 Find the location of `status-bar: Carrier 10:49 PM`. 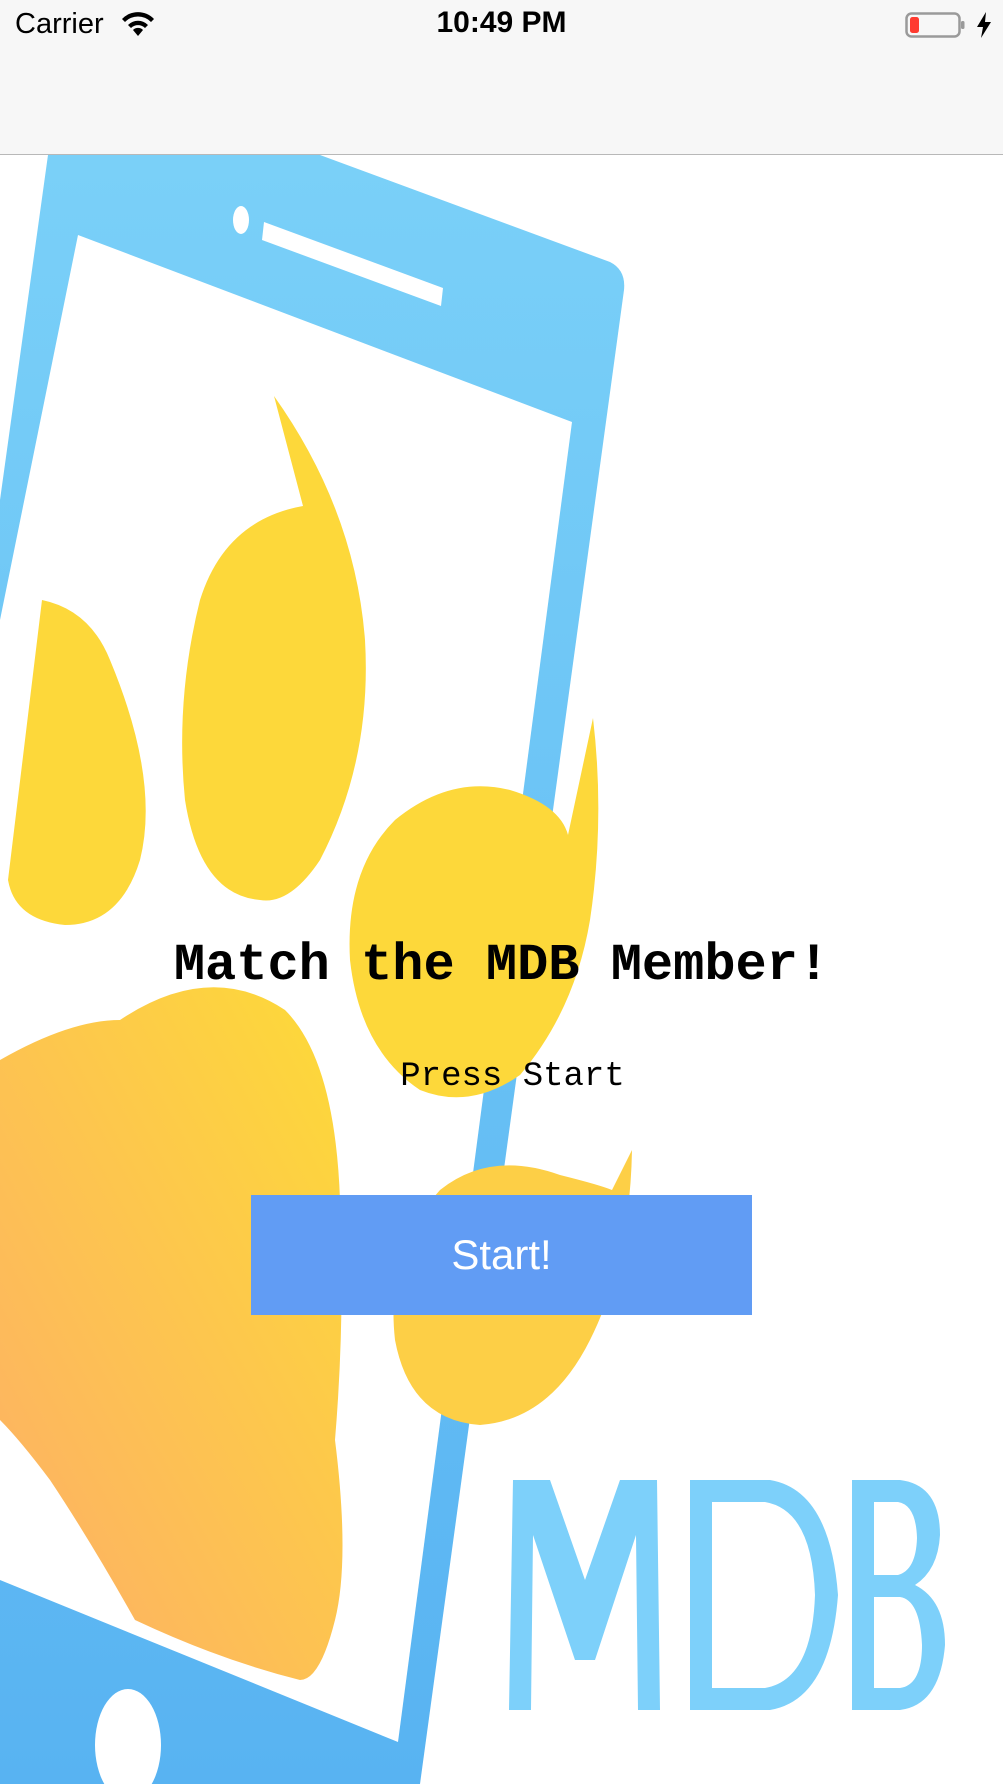

status-bar: Carrier 10:49 PM is located at coordinates (501, 25).